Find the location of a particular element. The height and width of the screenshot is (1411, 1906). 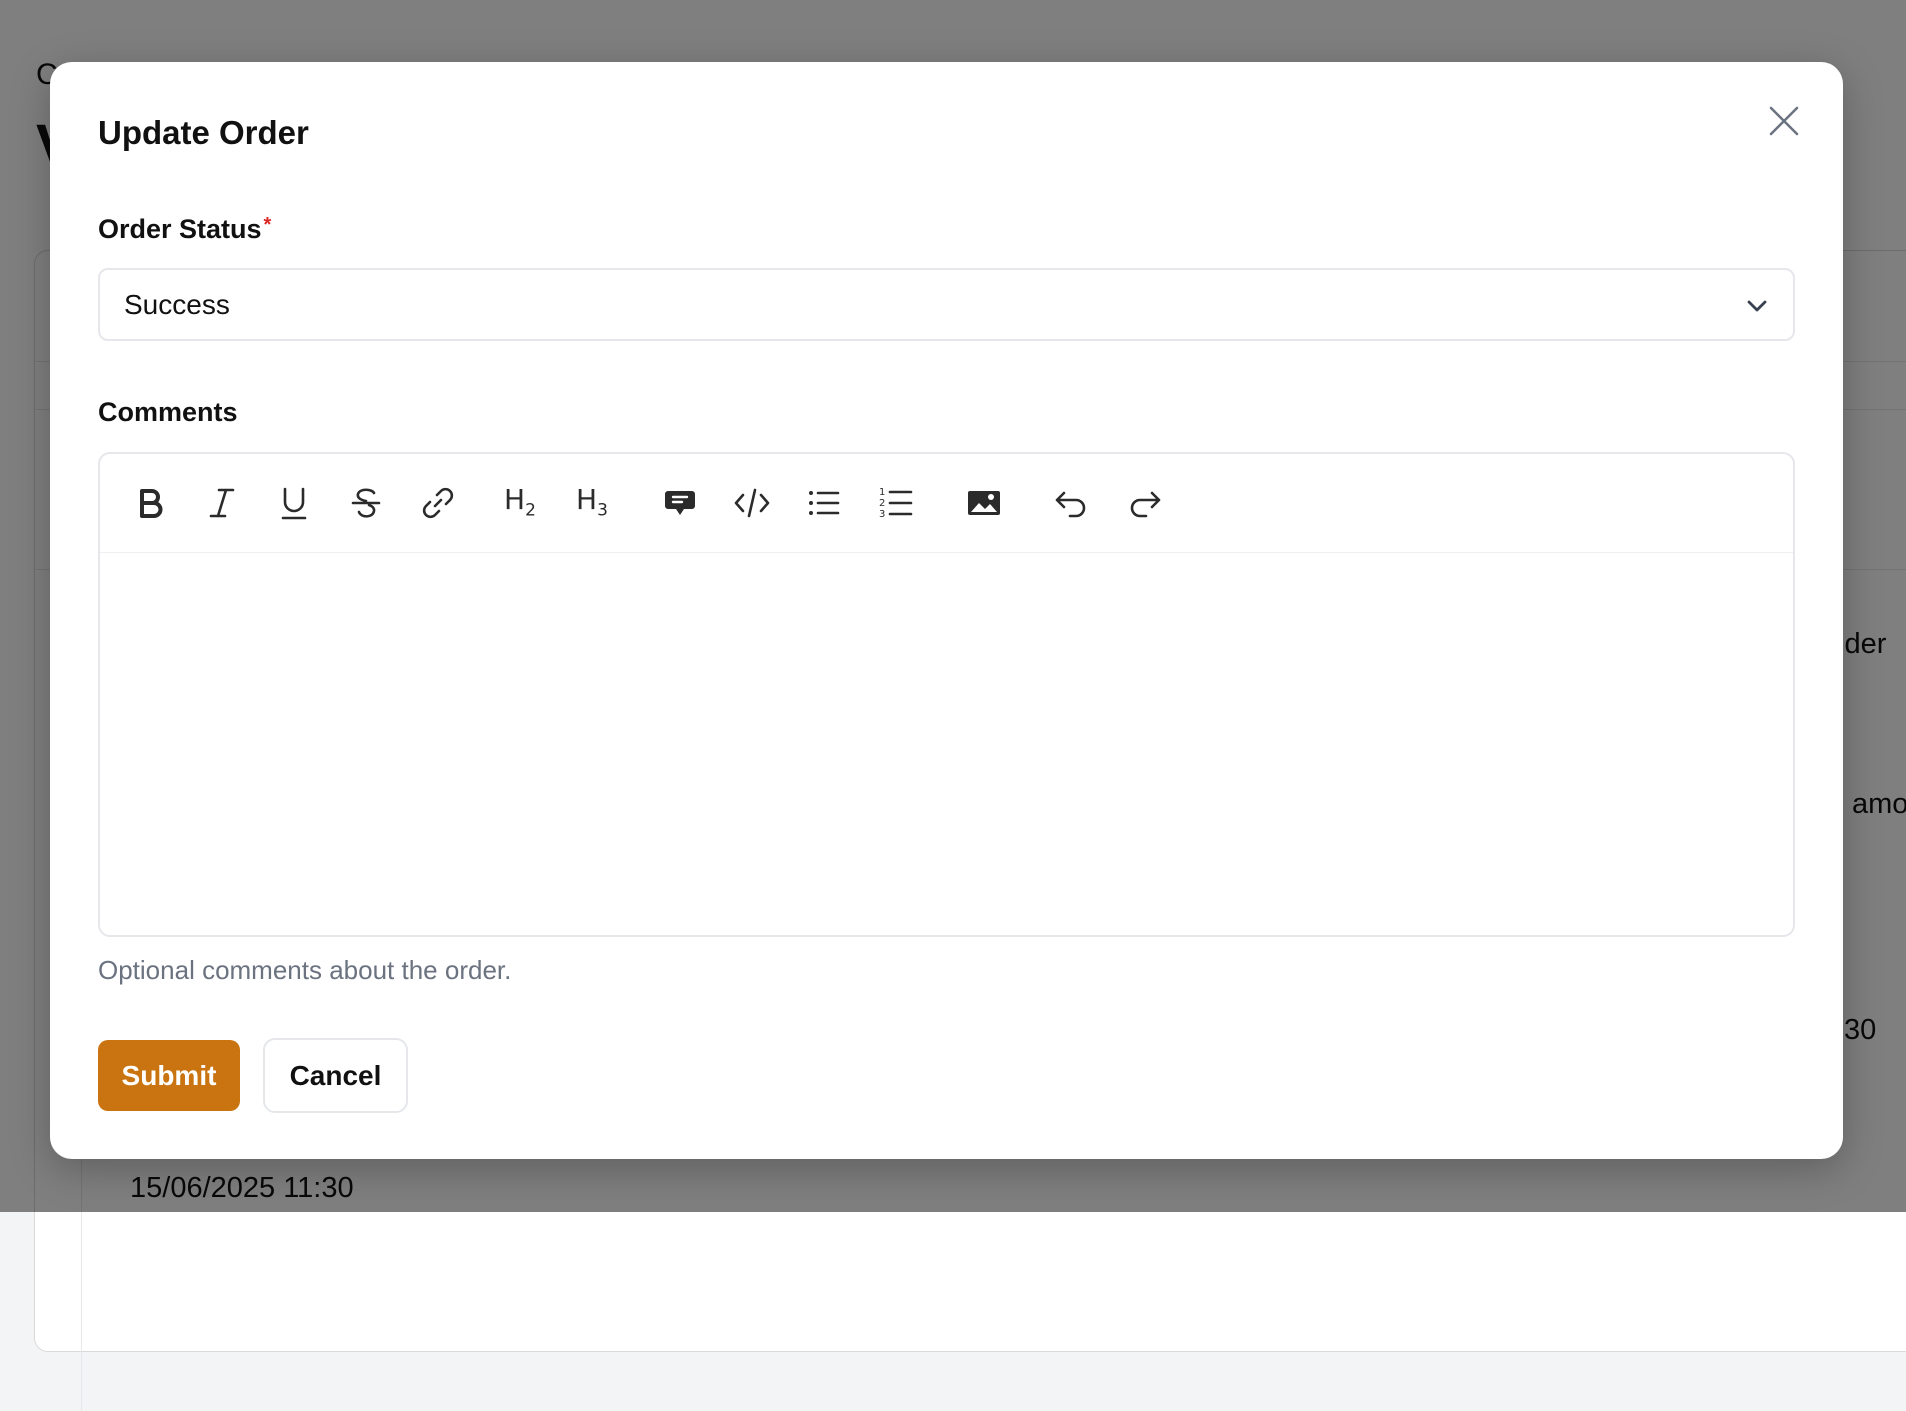

bold-icon is located at coordinates (151, 503).